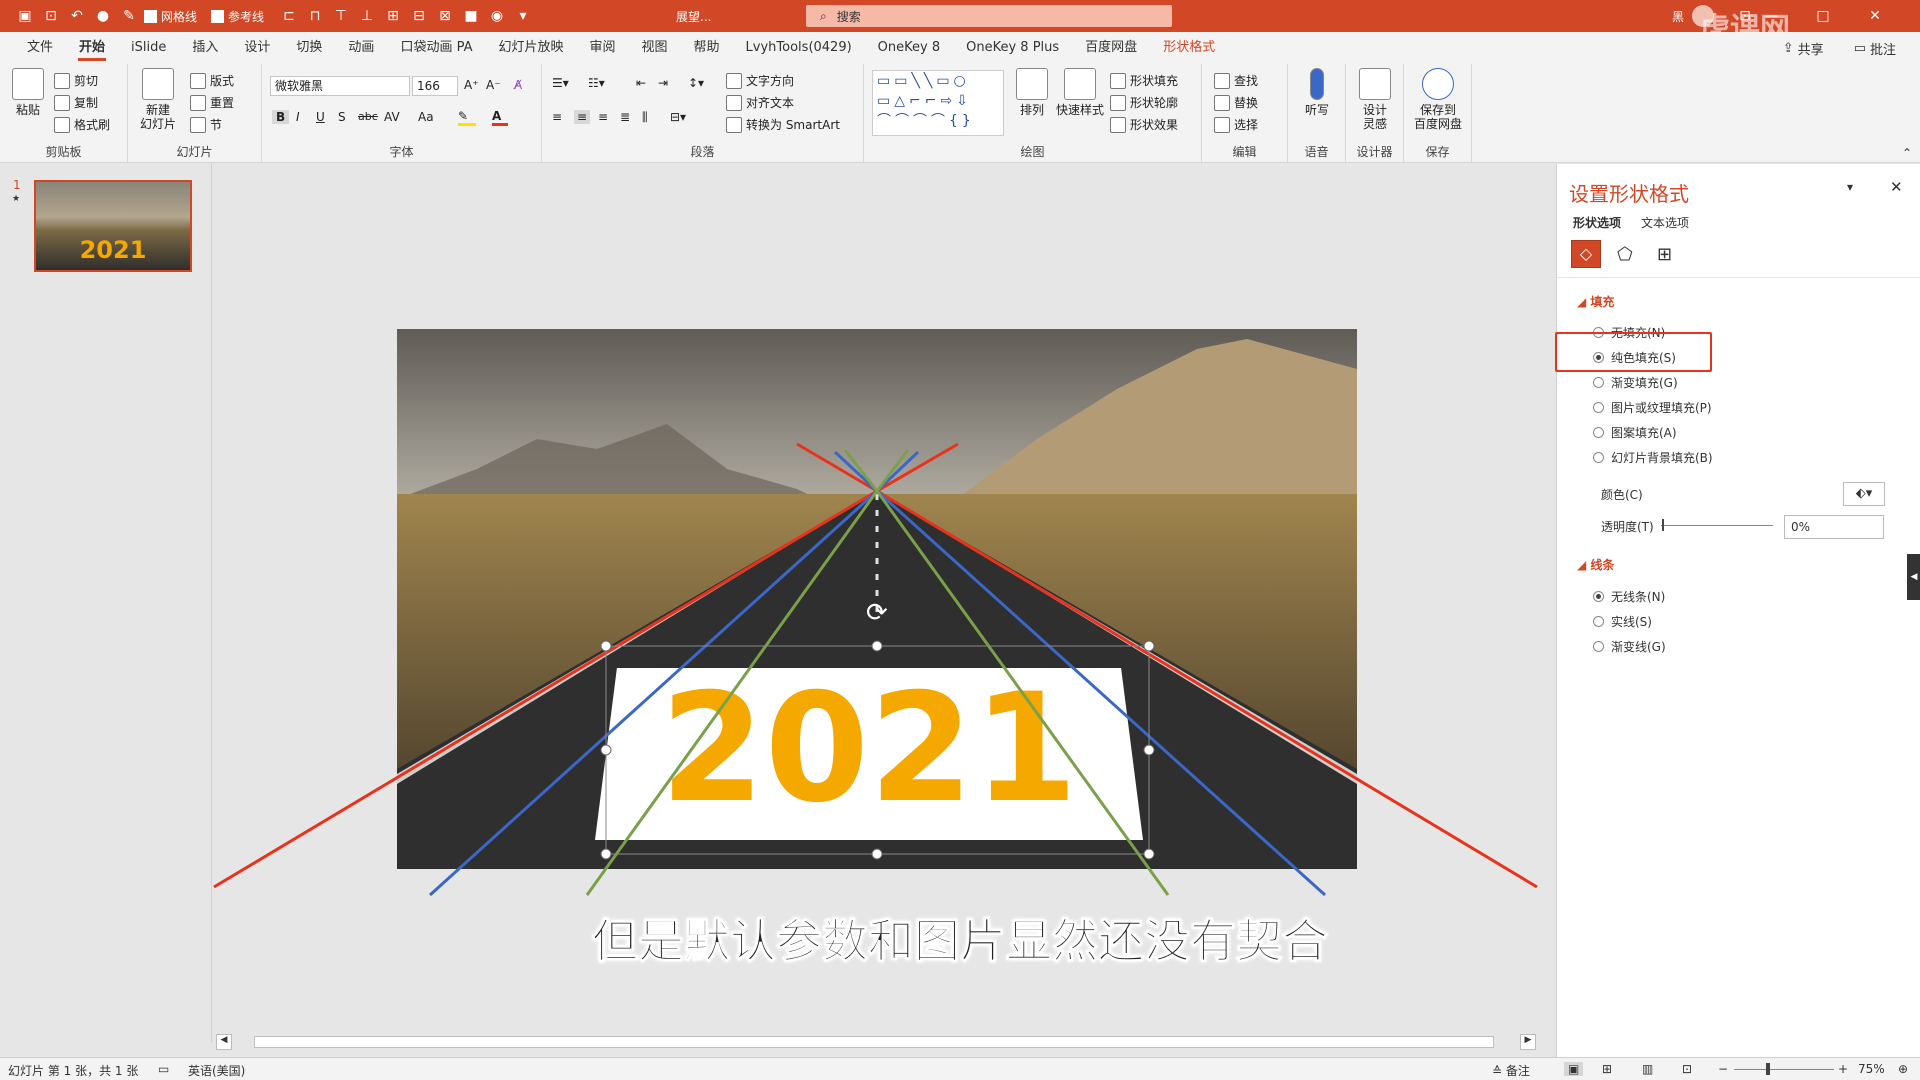 This screenshot has height=1080, width=1920. I want to click on tab-6: 动画, so click(361, 48).